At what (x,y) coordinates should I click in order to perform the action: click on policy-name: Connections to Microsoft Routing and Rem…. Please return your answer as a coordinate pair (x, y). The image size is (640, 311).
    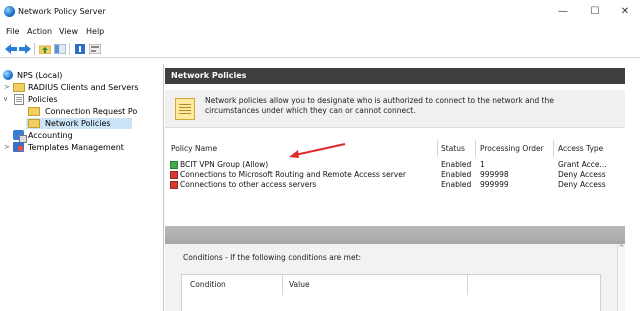
    Looking at the image, I should click on (293, 174).